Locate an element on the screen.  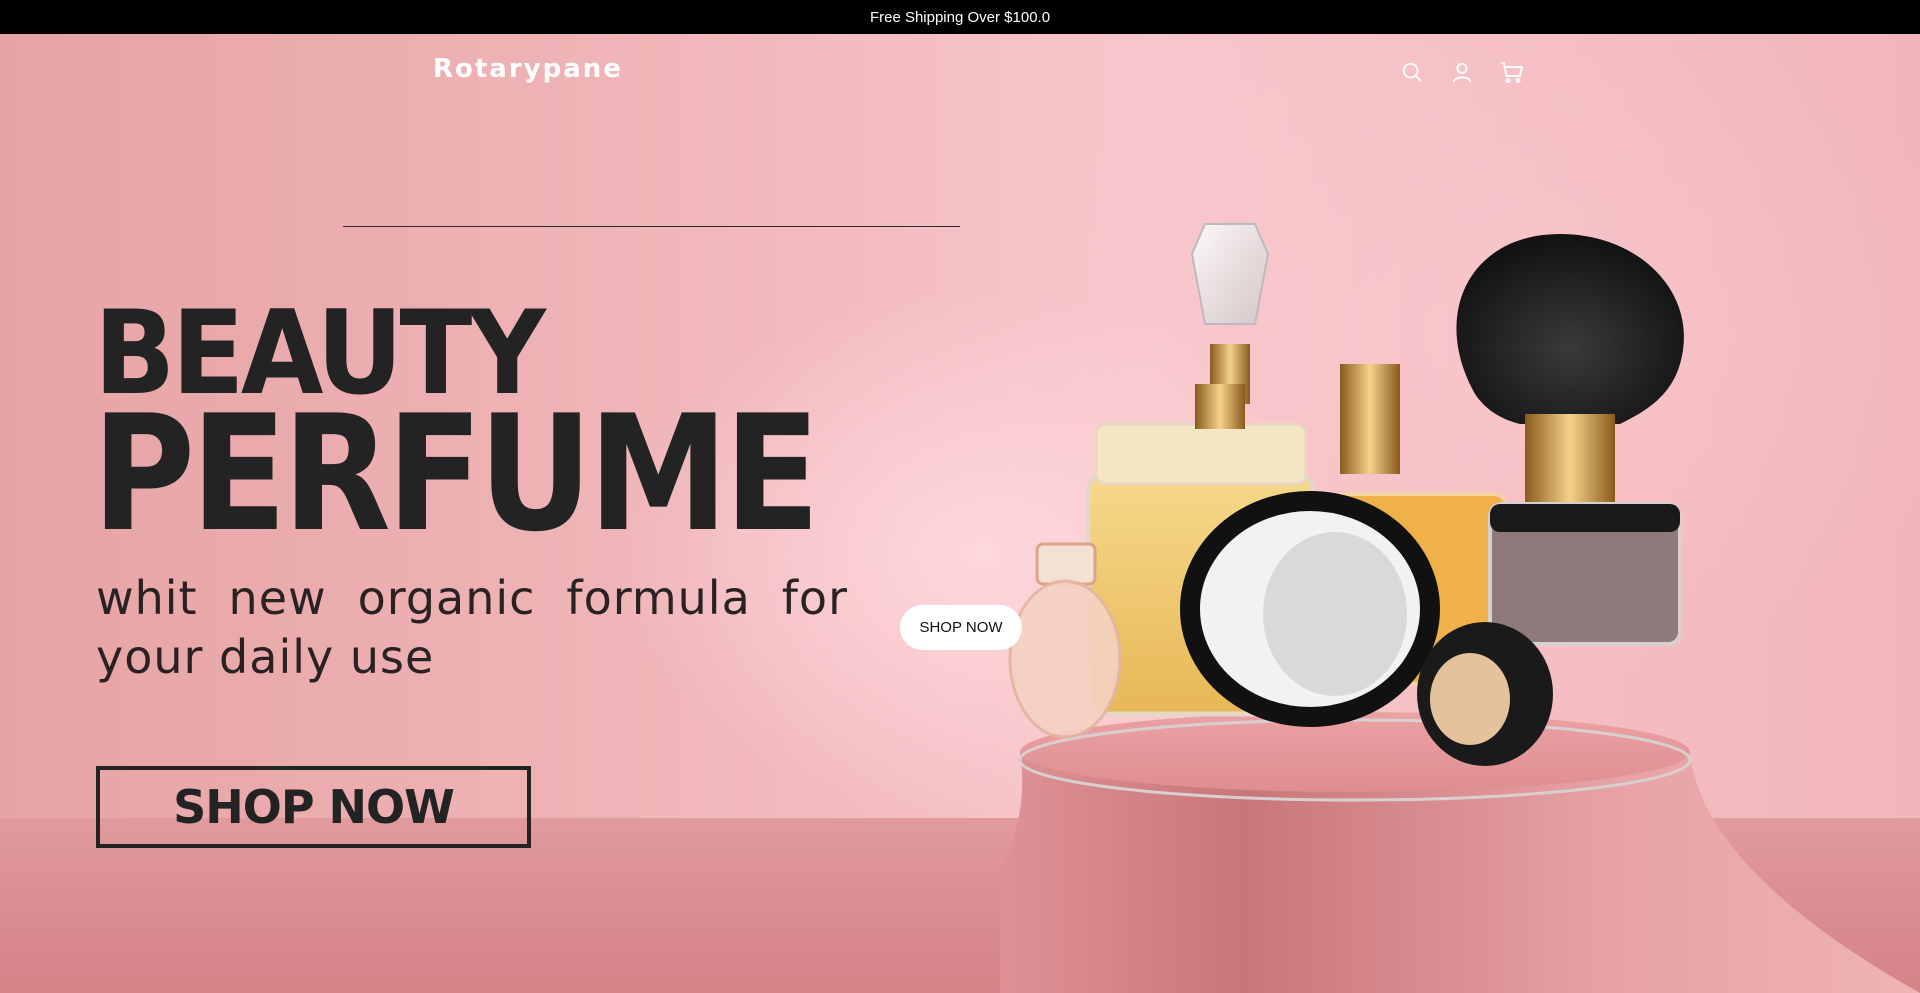
hero-headline-perfume: PERFUME is located at coordinates (456, 473).